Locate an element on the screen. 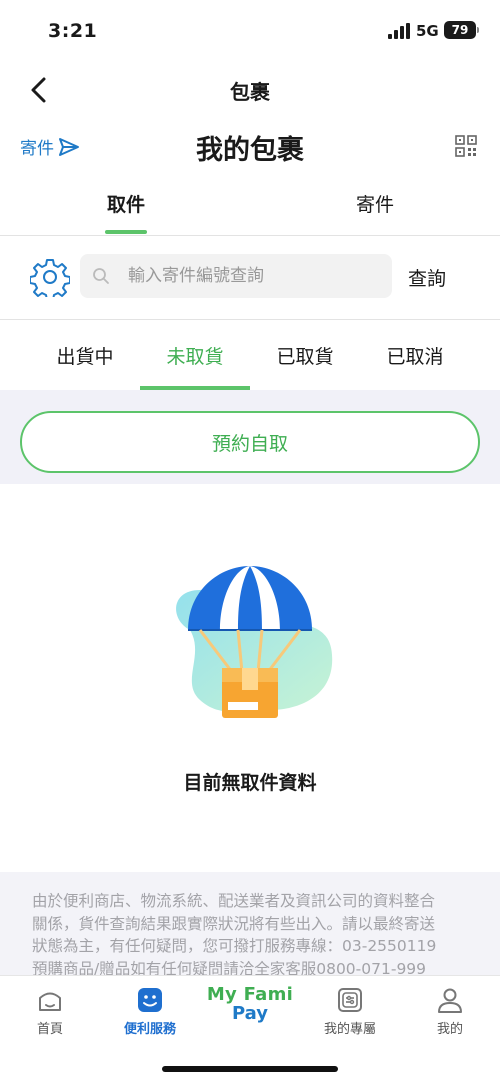 The height and width of the screenshot is (1082, 500). navigation-bar: 包裹 is located at coordinates (250, 90).